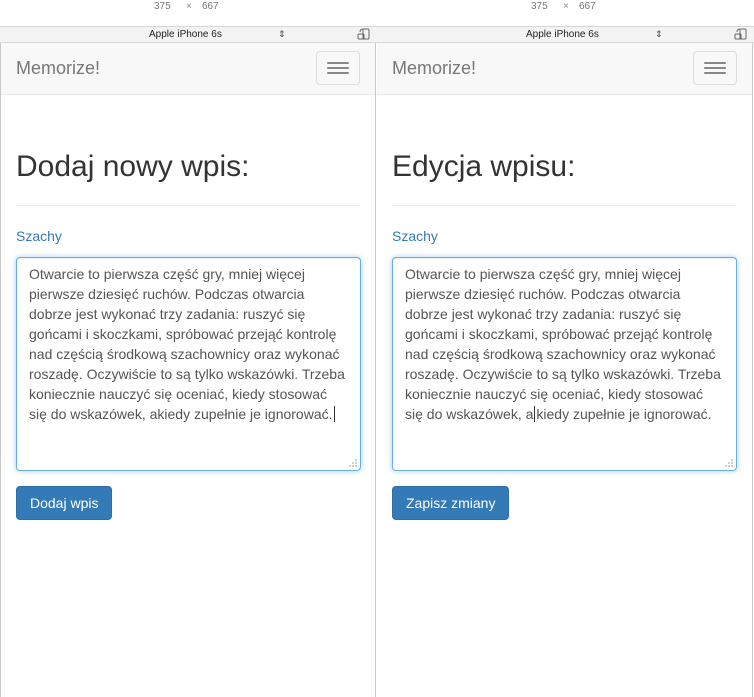  What do you see at coordinates (334, 414) in the screenshot?
I see `text-caret` at bounding box center [334, 414].